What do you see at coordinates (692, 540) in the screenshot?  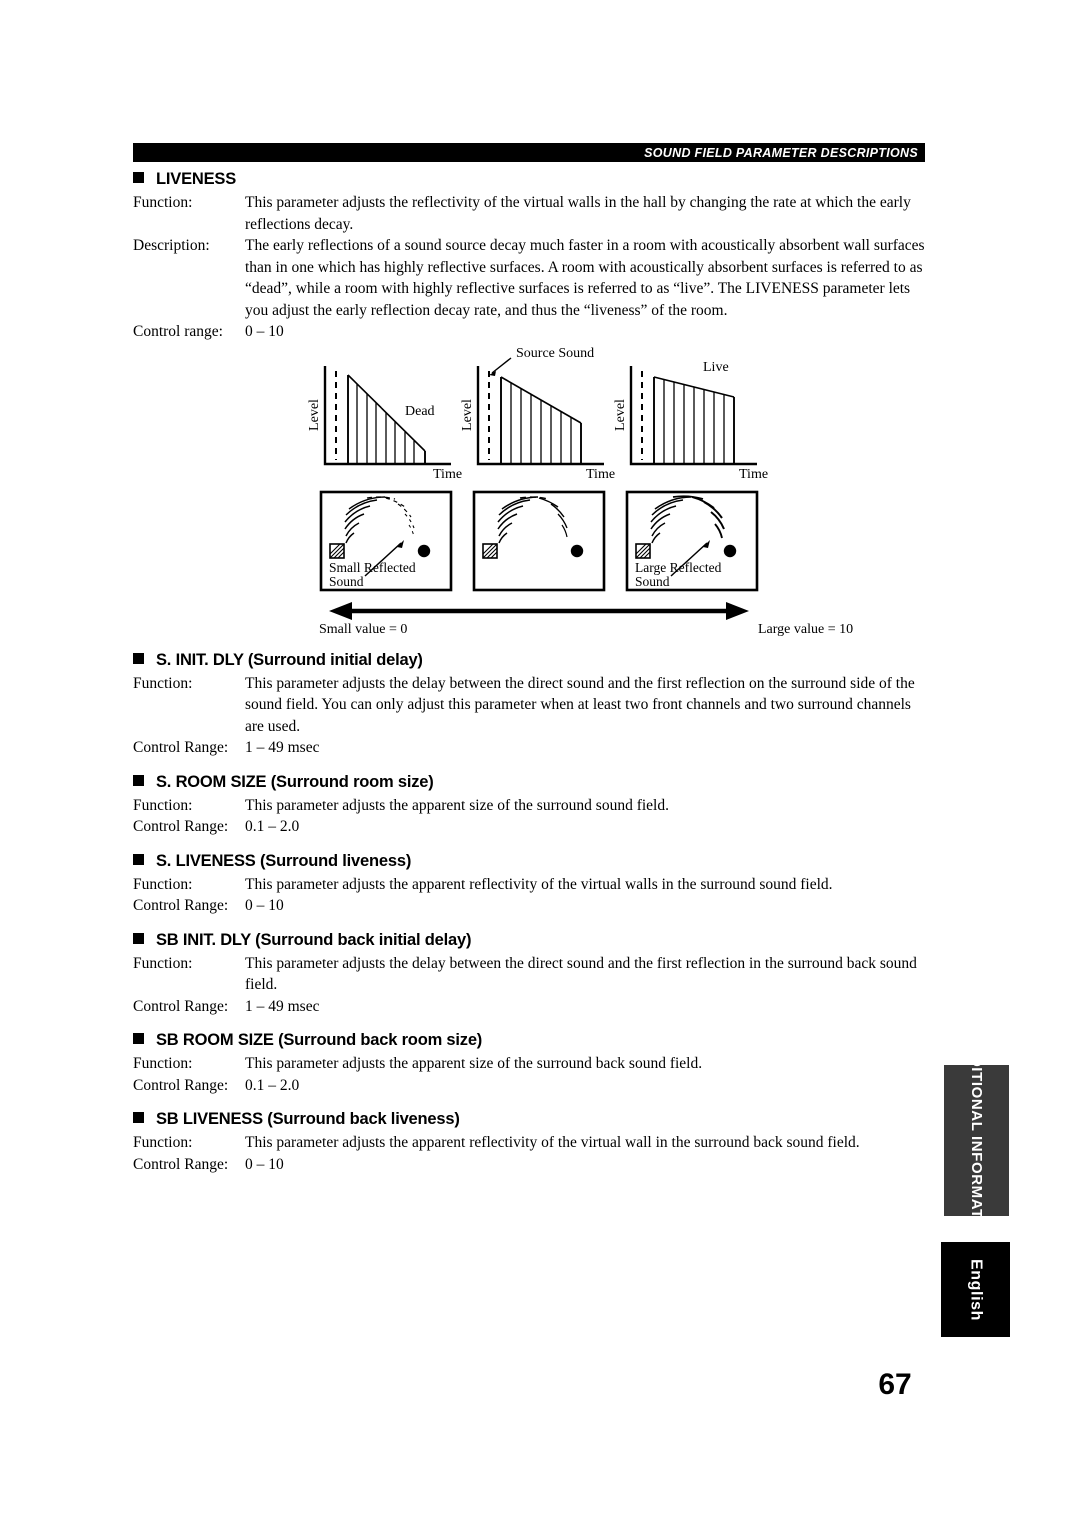 I see `room-diagram-large-reflection: Large Reflected Sound` at bounding box center [692, 540].